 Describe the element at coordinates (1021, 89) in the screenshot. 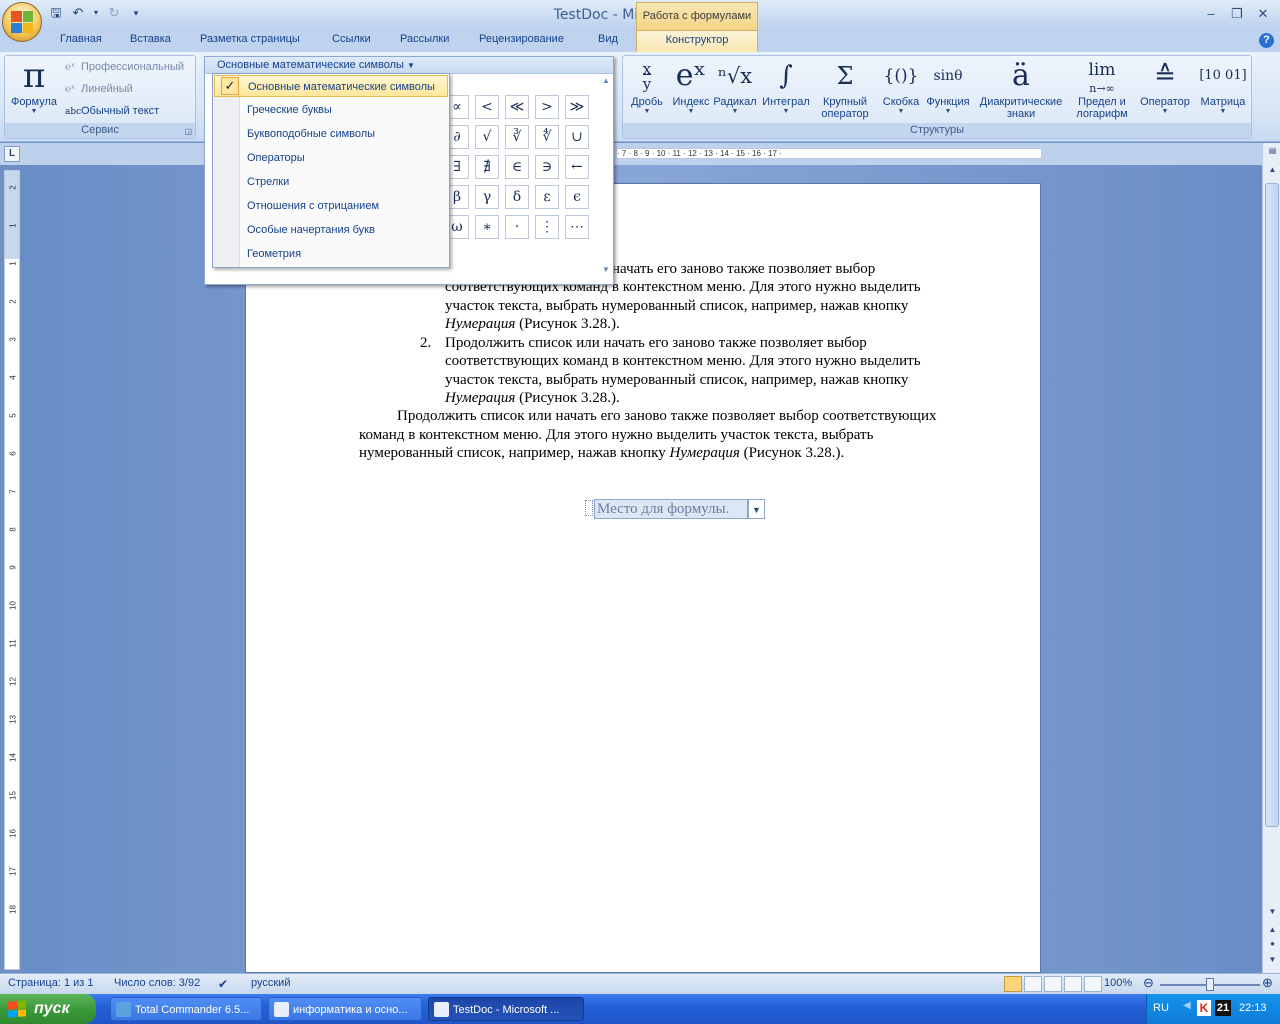

I see `accent-button: ä Диакритические знаки` at that location.